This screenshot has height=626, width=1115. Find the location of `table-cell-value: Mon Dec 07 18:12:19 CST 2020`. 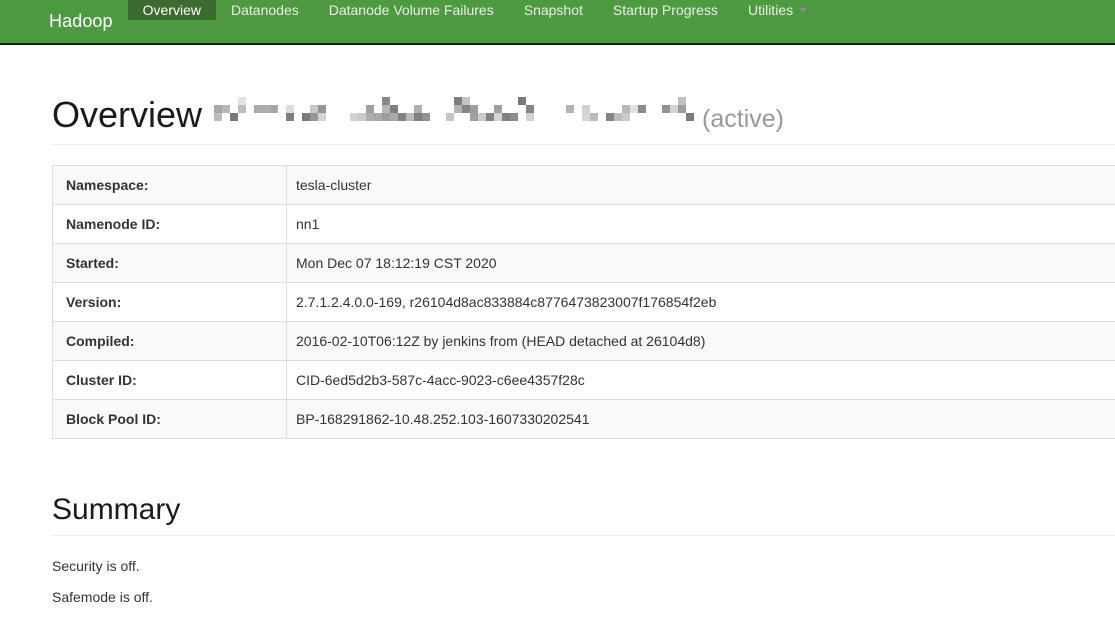

table-cell-value: Mon Dec 07 18:12:19 CST 2020 is located at coordinates (700, 262).